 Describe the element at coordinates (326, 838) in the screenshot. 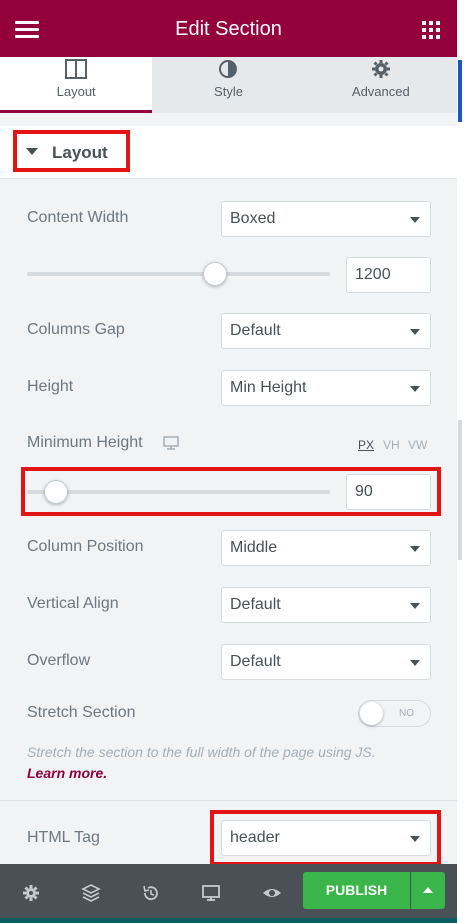

I see `html-tag-select: header` at that location.